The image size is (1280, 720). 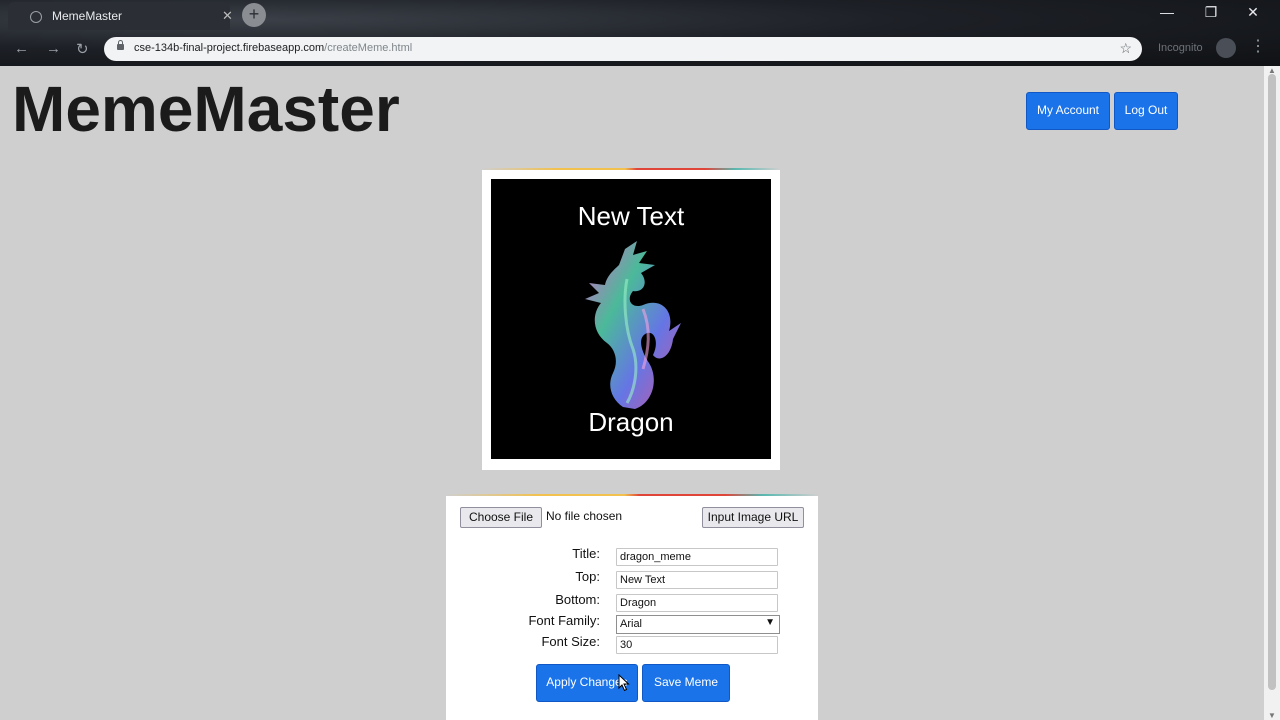 I want to click on choose-file-button: Choose File, so click(x=501, y=517).